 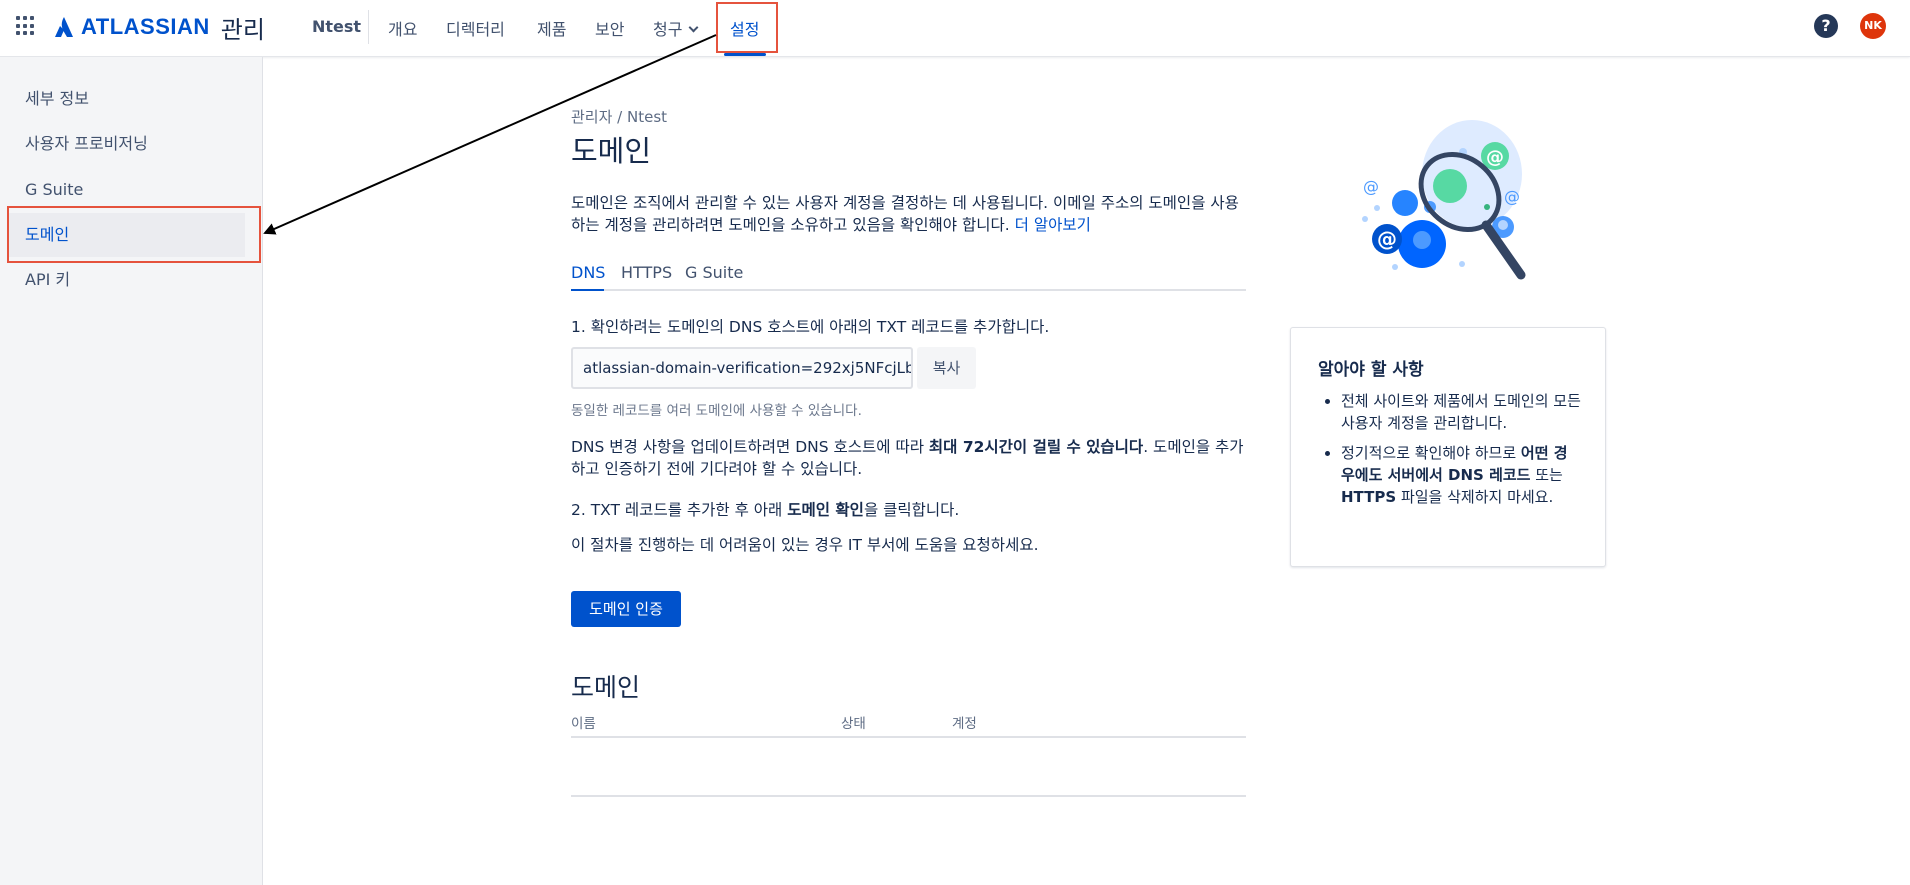 I want to click on dns-text-bold: 최대 72시간이 걸릴 수 있습니다, so click(x=1036, y=447).